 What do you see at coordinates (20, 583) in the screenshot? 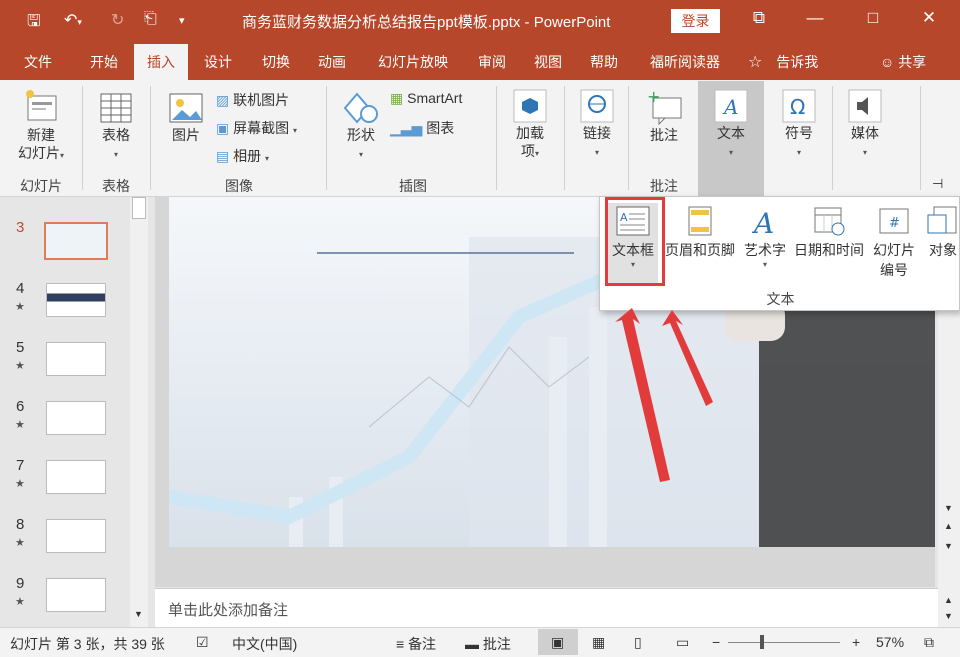
I see `slide-number: 9` at bounding box center [20, 583].